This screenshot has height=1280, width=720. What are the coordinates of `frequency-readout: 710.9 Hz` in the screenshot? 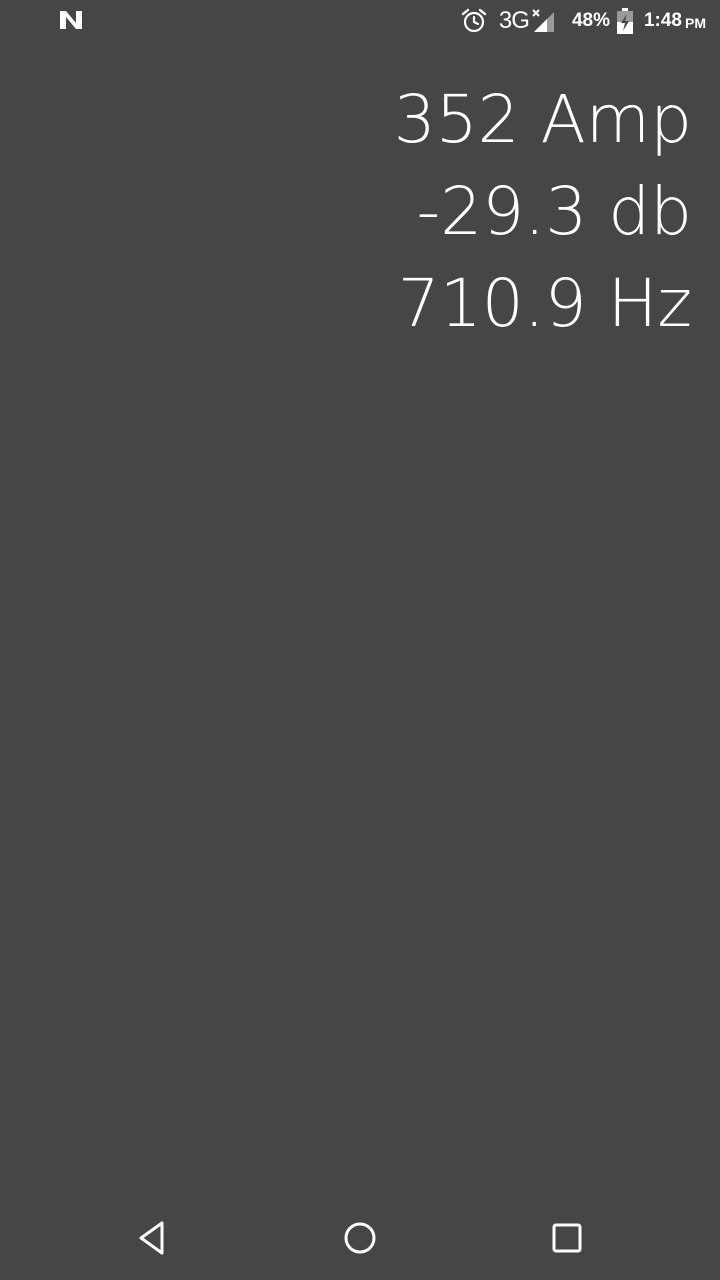 It's located at (544, 303).